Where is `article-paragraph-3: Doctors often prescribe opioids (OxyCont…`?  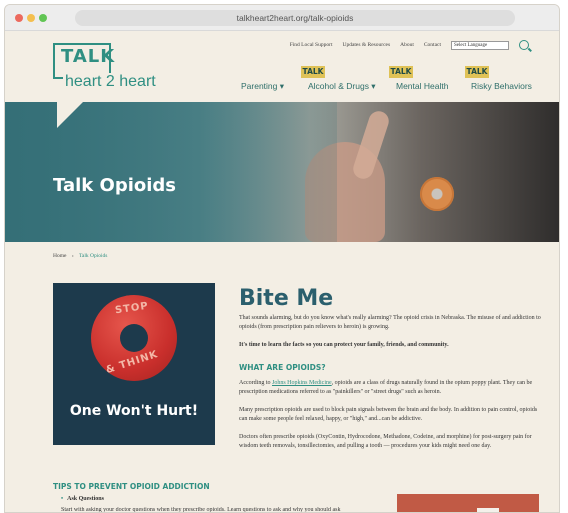 article-paragraph-3: Doctors often prescribe opioids (OxyCont… is located at coordinates (385, 441).